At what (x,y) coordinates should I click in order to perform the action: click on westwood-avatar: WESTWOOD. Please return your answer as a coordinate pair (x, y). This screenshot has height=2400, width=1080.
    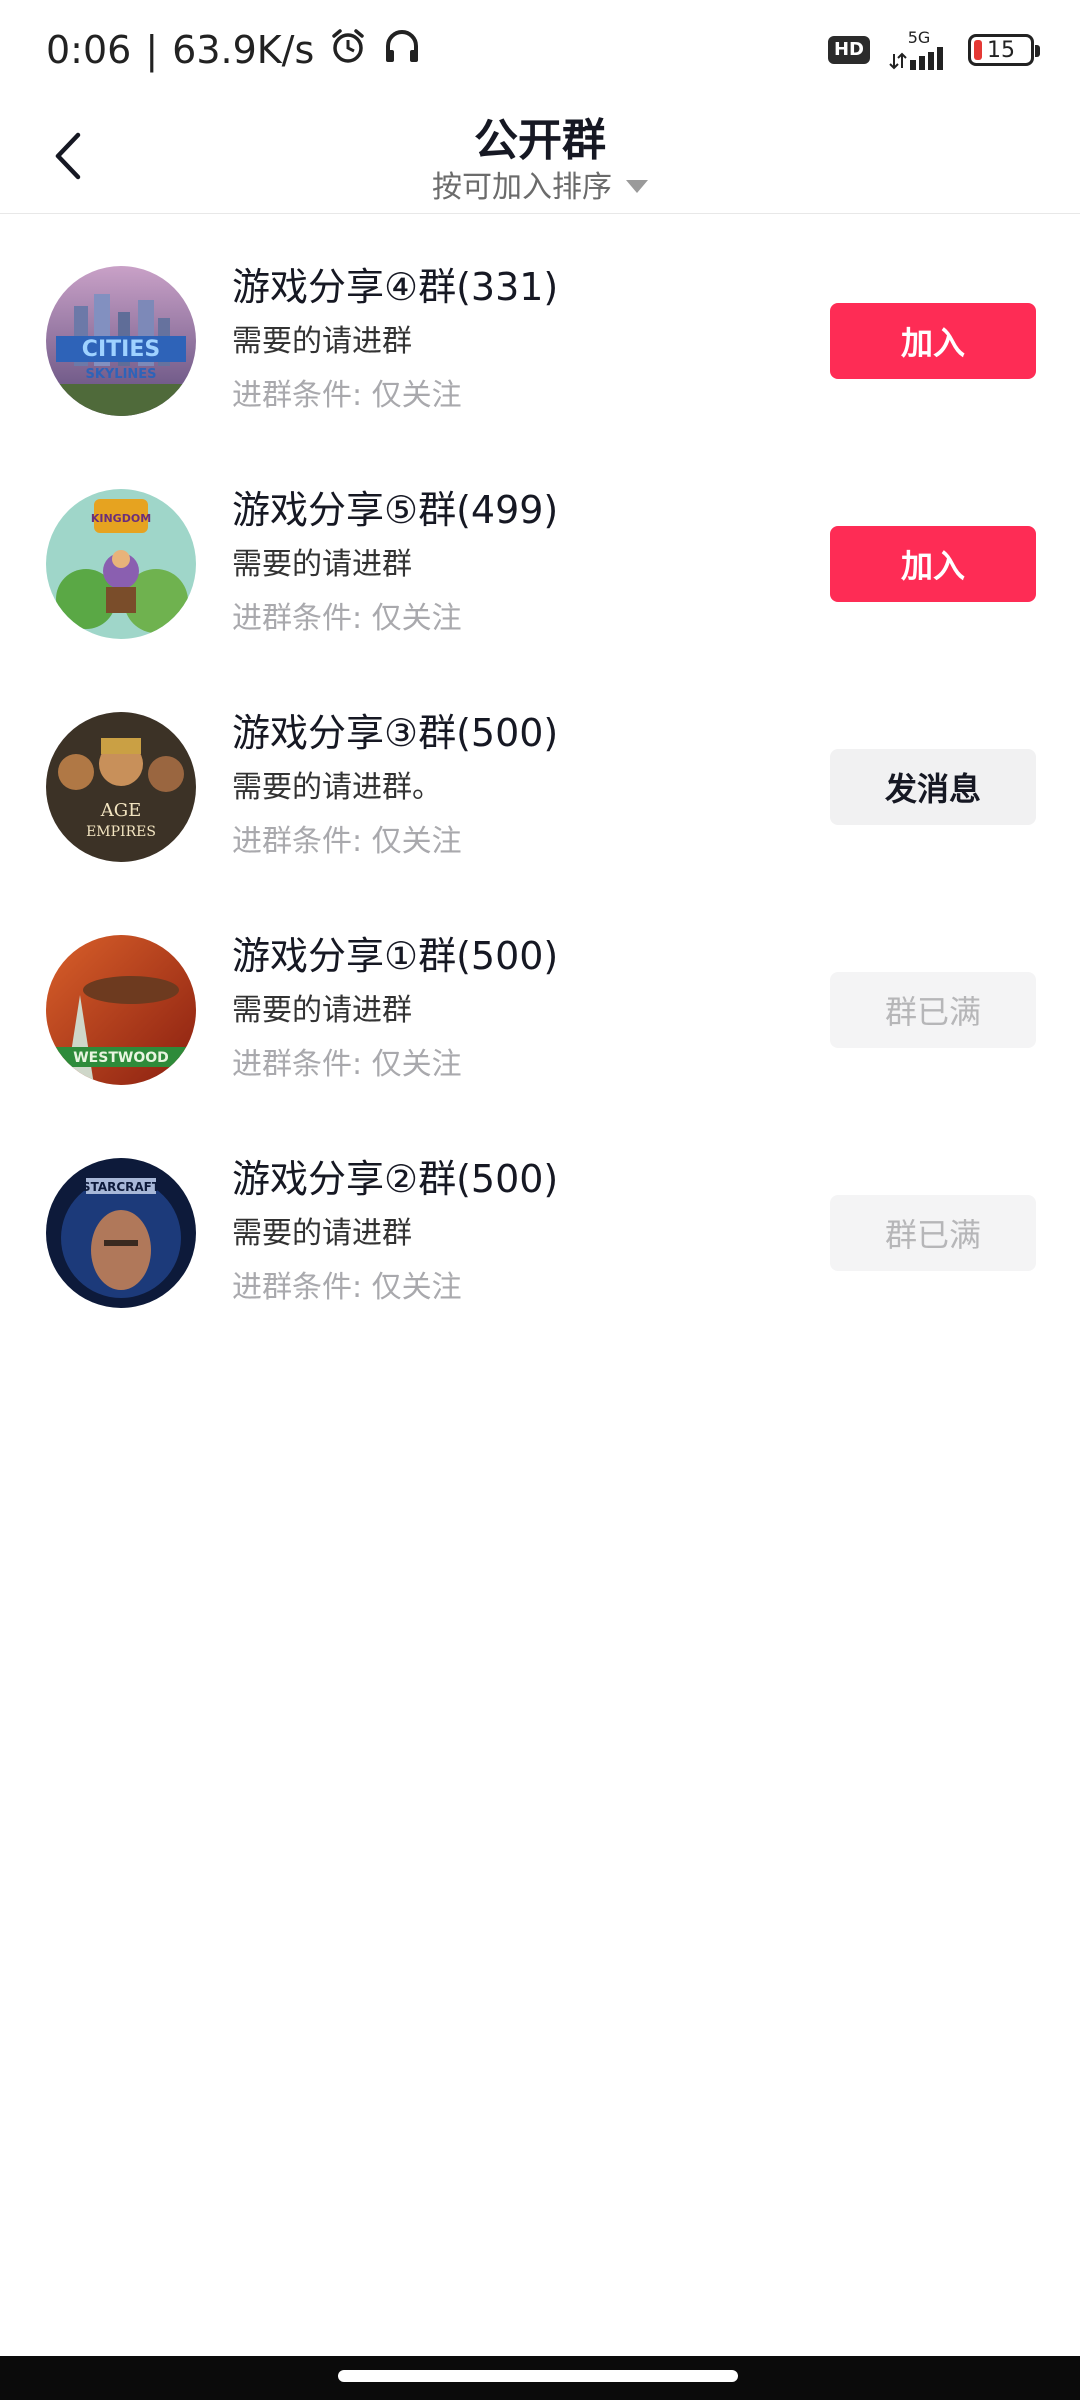
    Looking at the image, I should click on (121, 1010).